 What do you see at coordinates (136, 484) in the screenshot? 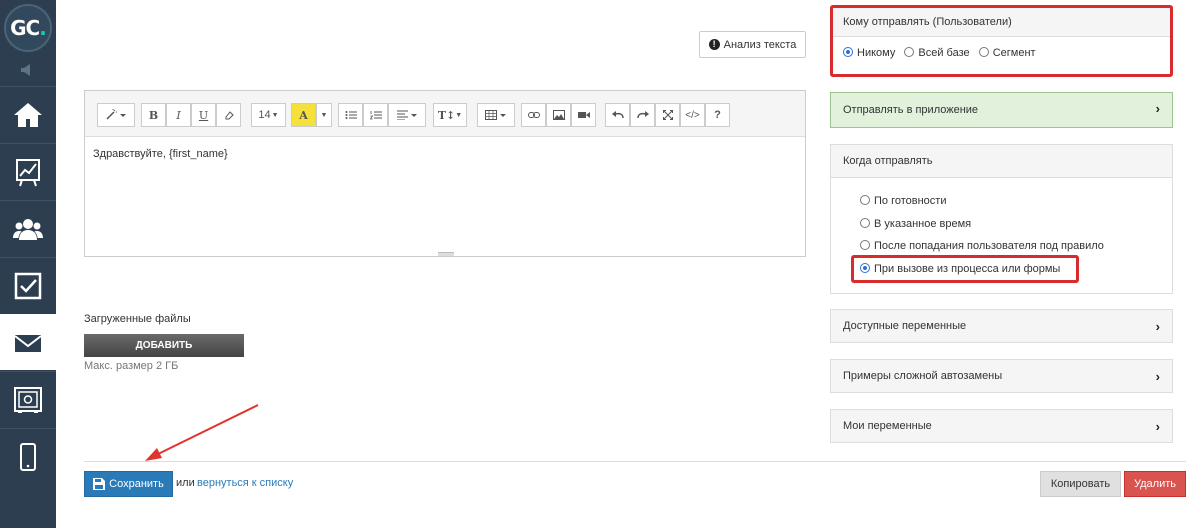
I see `save-label: Сохранить` at bounding box center [136, 484].